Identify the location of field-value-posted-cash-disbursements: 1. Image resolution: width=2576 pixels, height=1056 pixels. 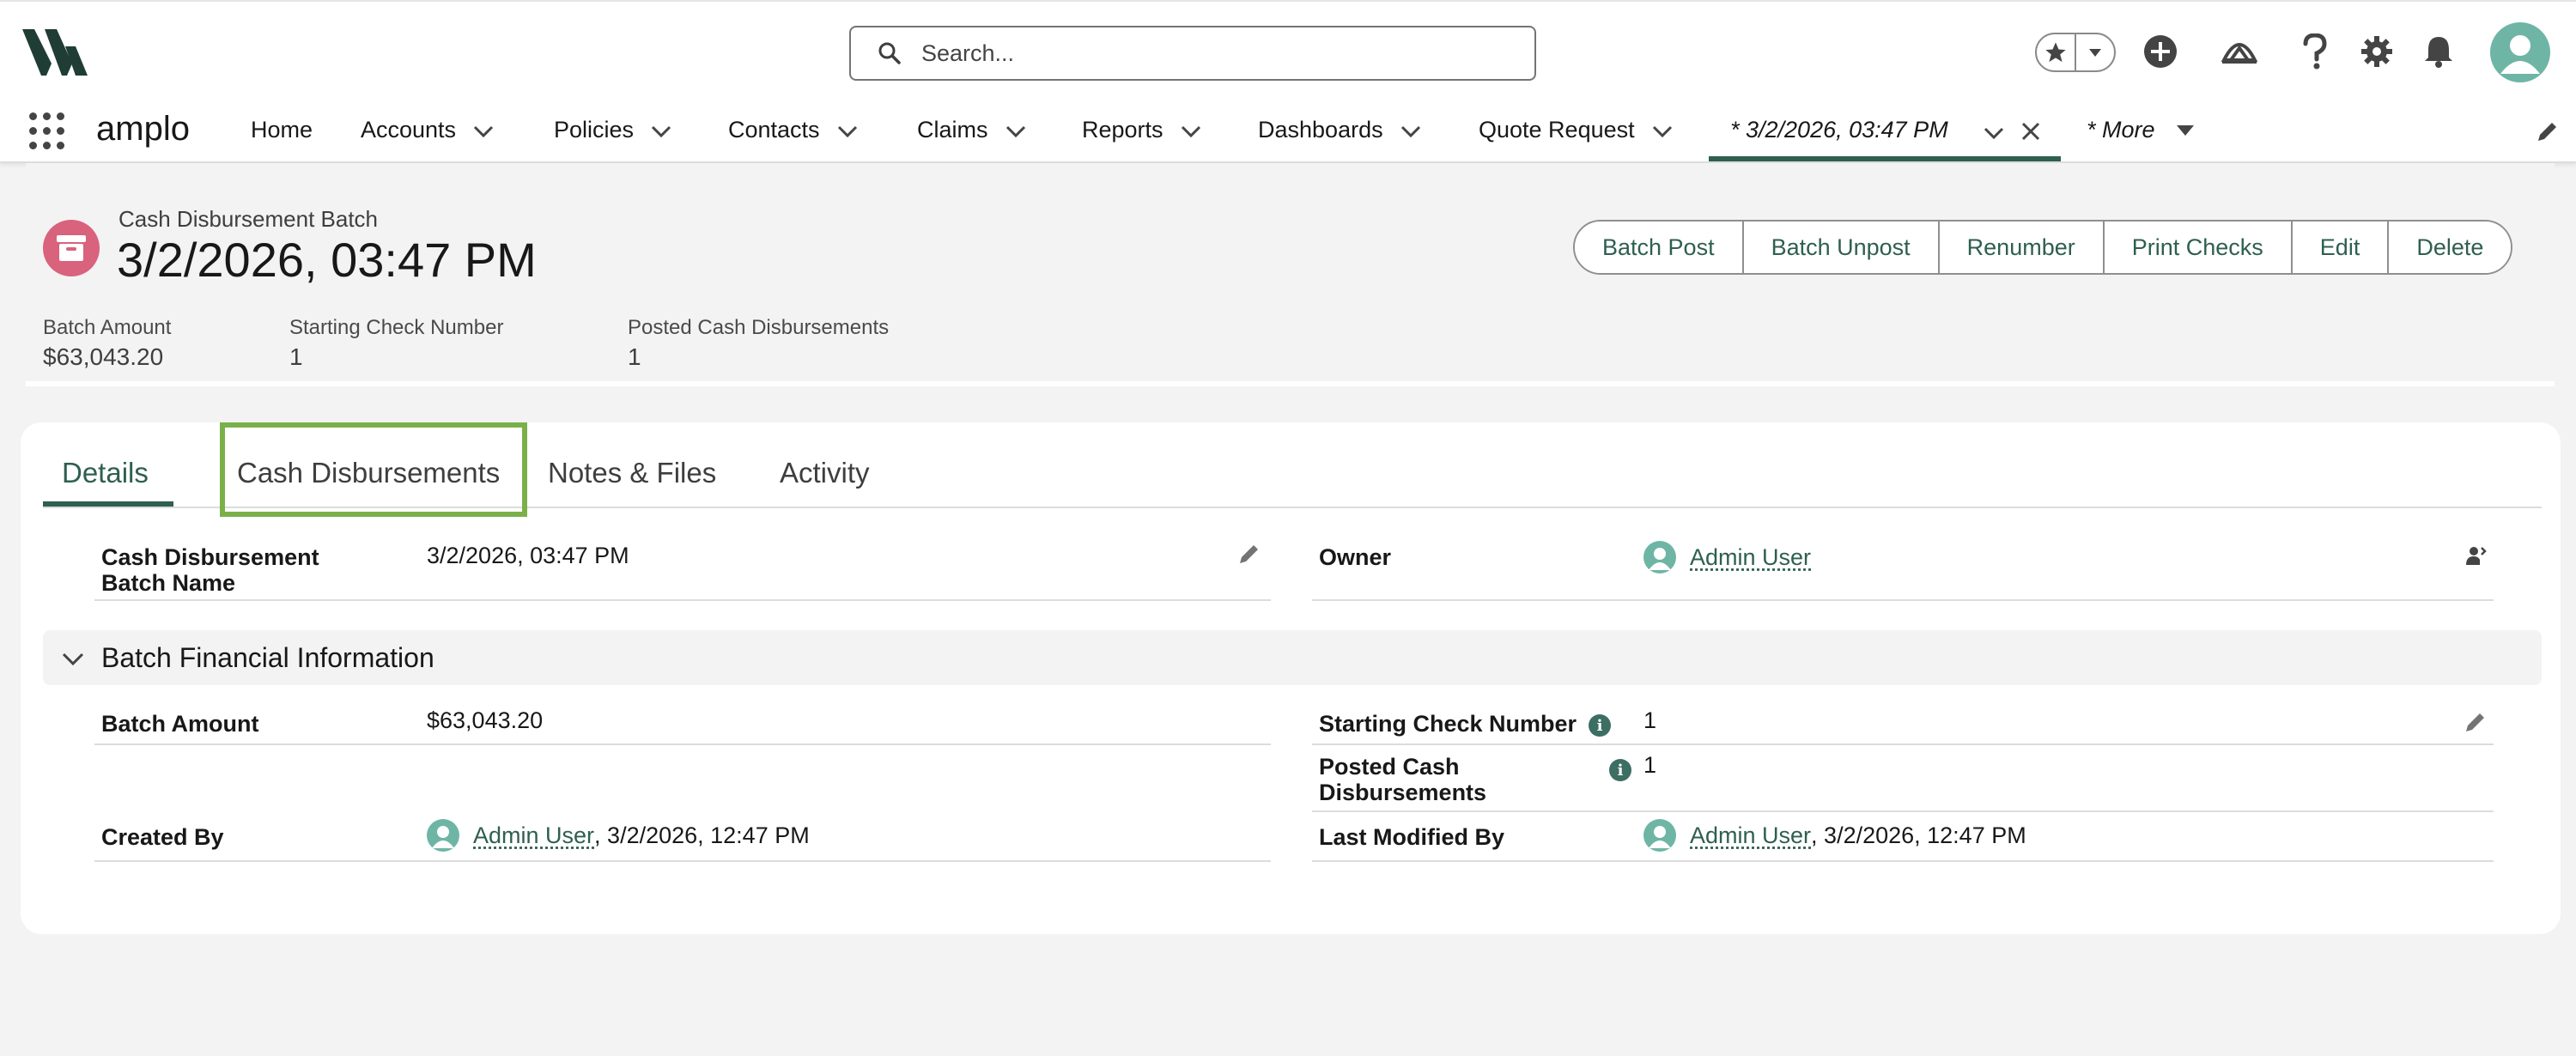
(1650, 765).